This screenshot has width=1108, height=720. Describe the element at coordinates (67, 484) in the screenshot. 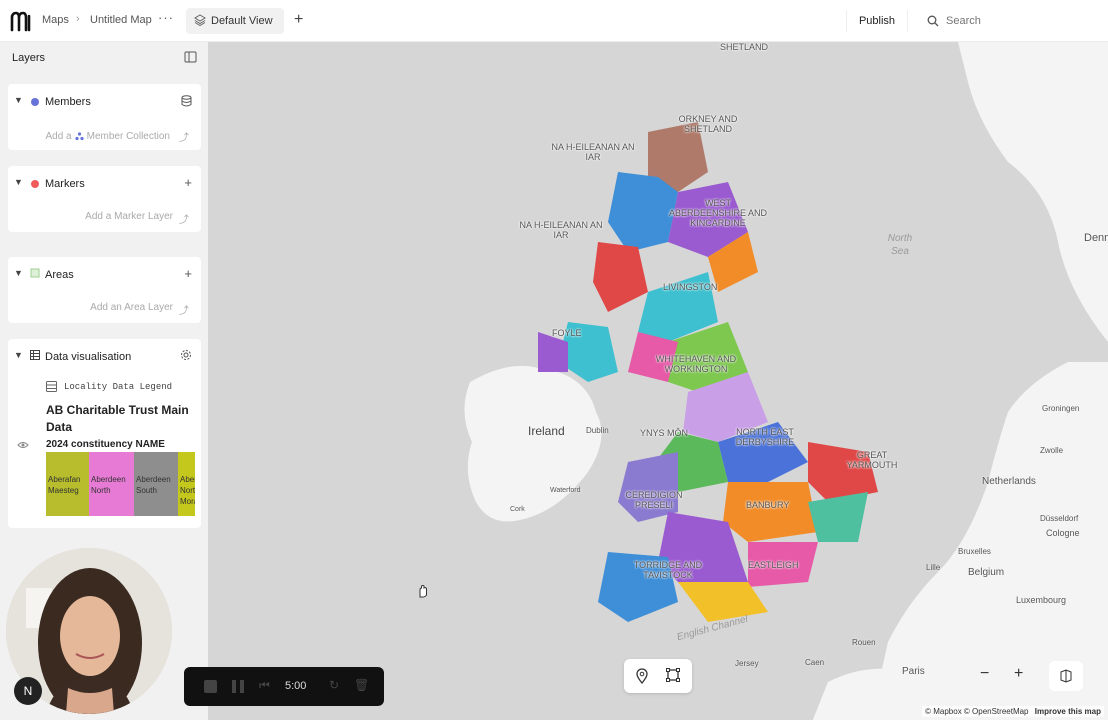

I see `legend-swatch: Aberafan Maesteg` at that location.